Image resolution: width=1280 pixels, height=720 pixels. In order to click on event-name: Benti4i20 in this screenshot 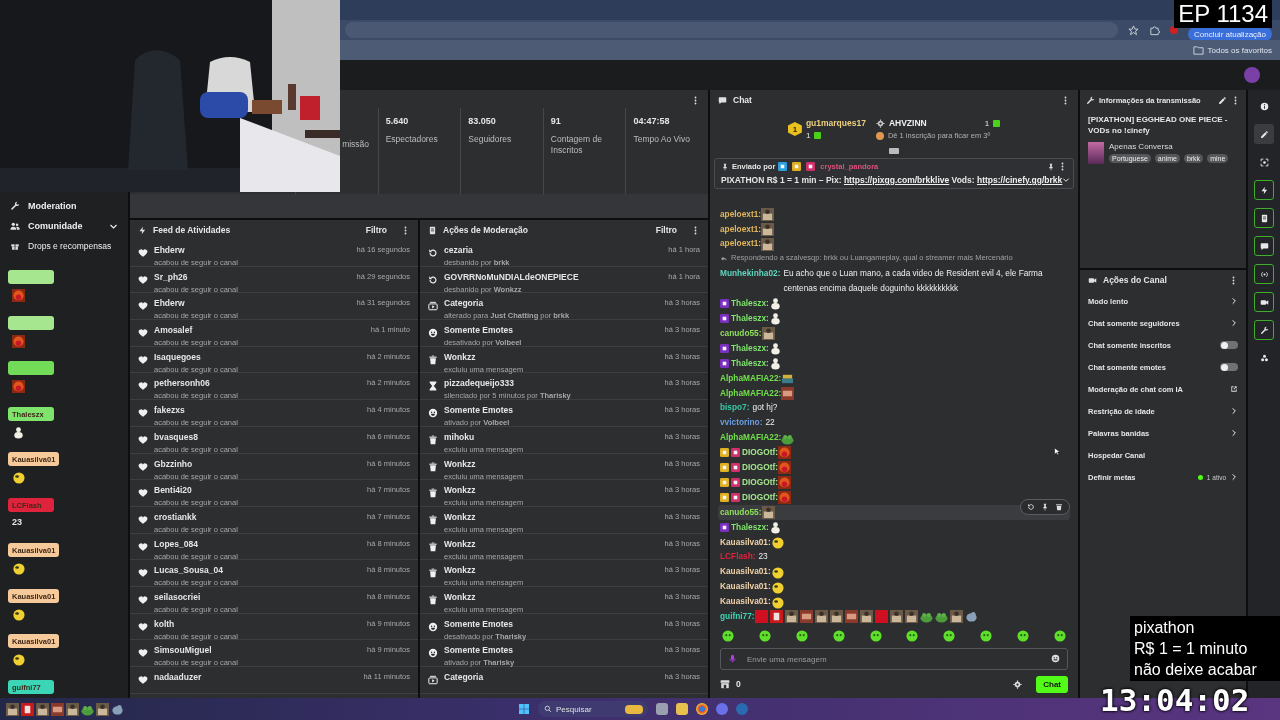, I will do `click(173, 490)`.